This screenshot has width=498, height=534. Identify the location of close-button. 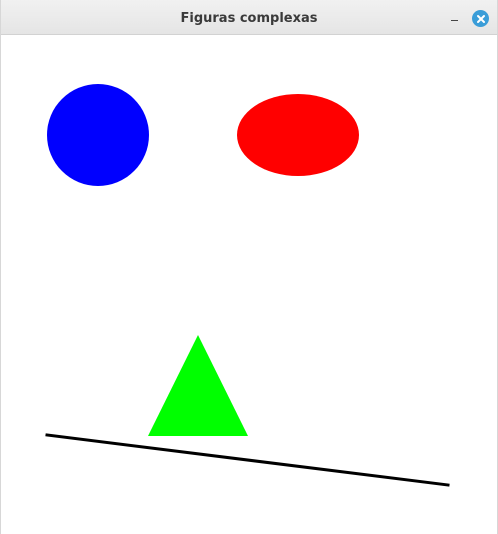
(480, 18).